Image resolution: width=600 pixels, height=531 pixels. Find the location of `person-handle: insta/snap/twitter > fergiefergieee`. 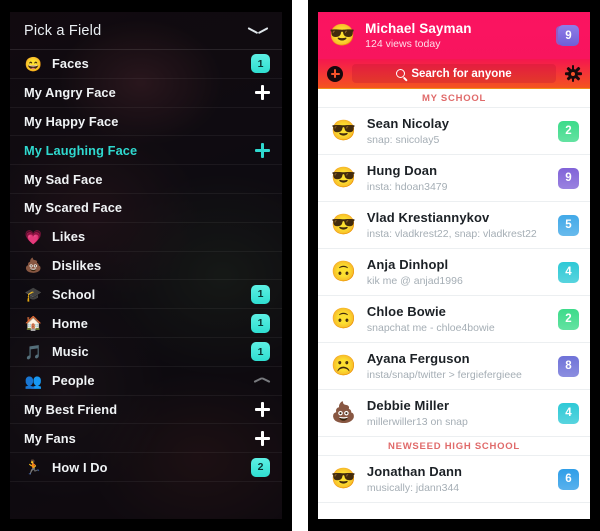

person-handle: insta/snap/twitter > fergiefergieee is located at coordinates (444, 375).